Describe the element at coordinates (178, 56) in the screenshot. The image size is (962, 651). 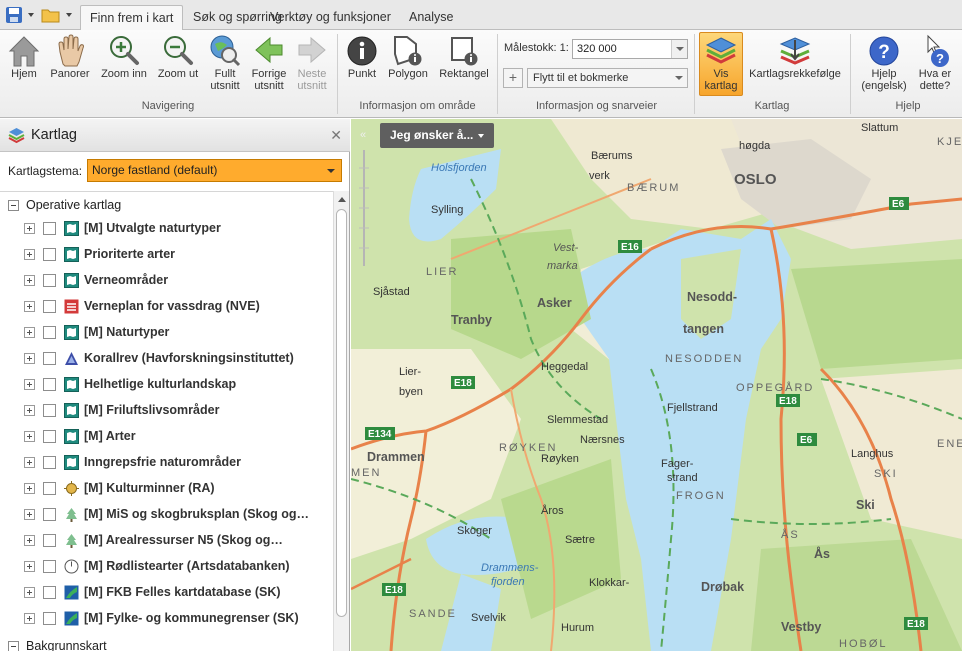
I see `zoom-out-button: Zoom ut` at that location.